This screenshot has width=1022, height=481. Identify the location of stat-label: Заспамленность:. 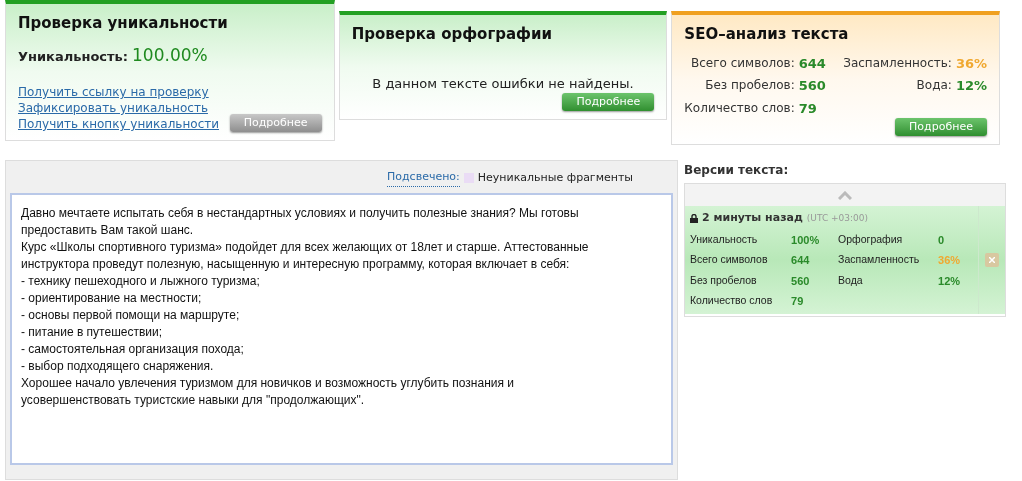
(897, 63).